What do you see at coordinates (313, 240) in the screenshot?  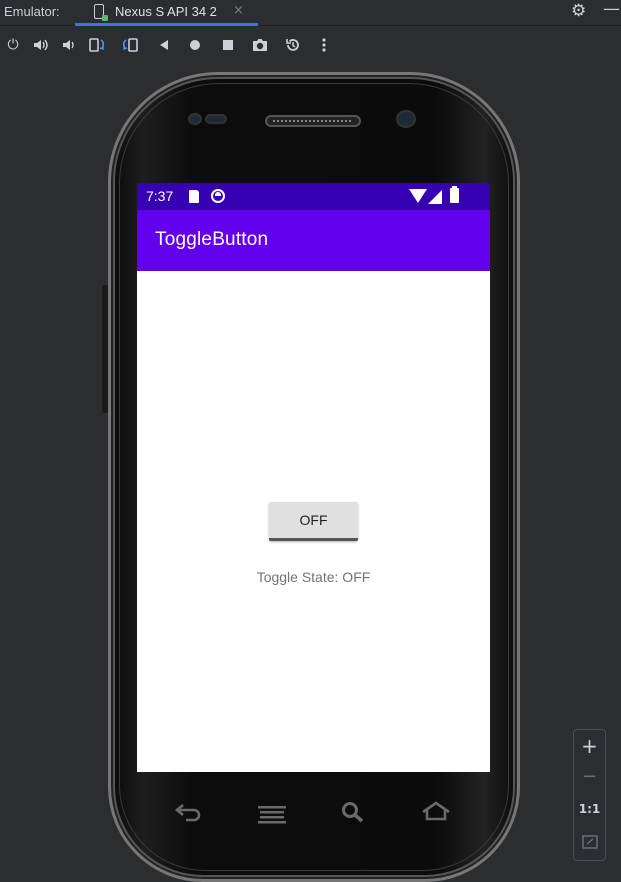 I see `app-bar: ToggleButton` at bounding box center [313, 240].